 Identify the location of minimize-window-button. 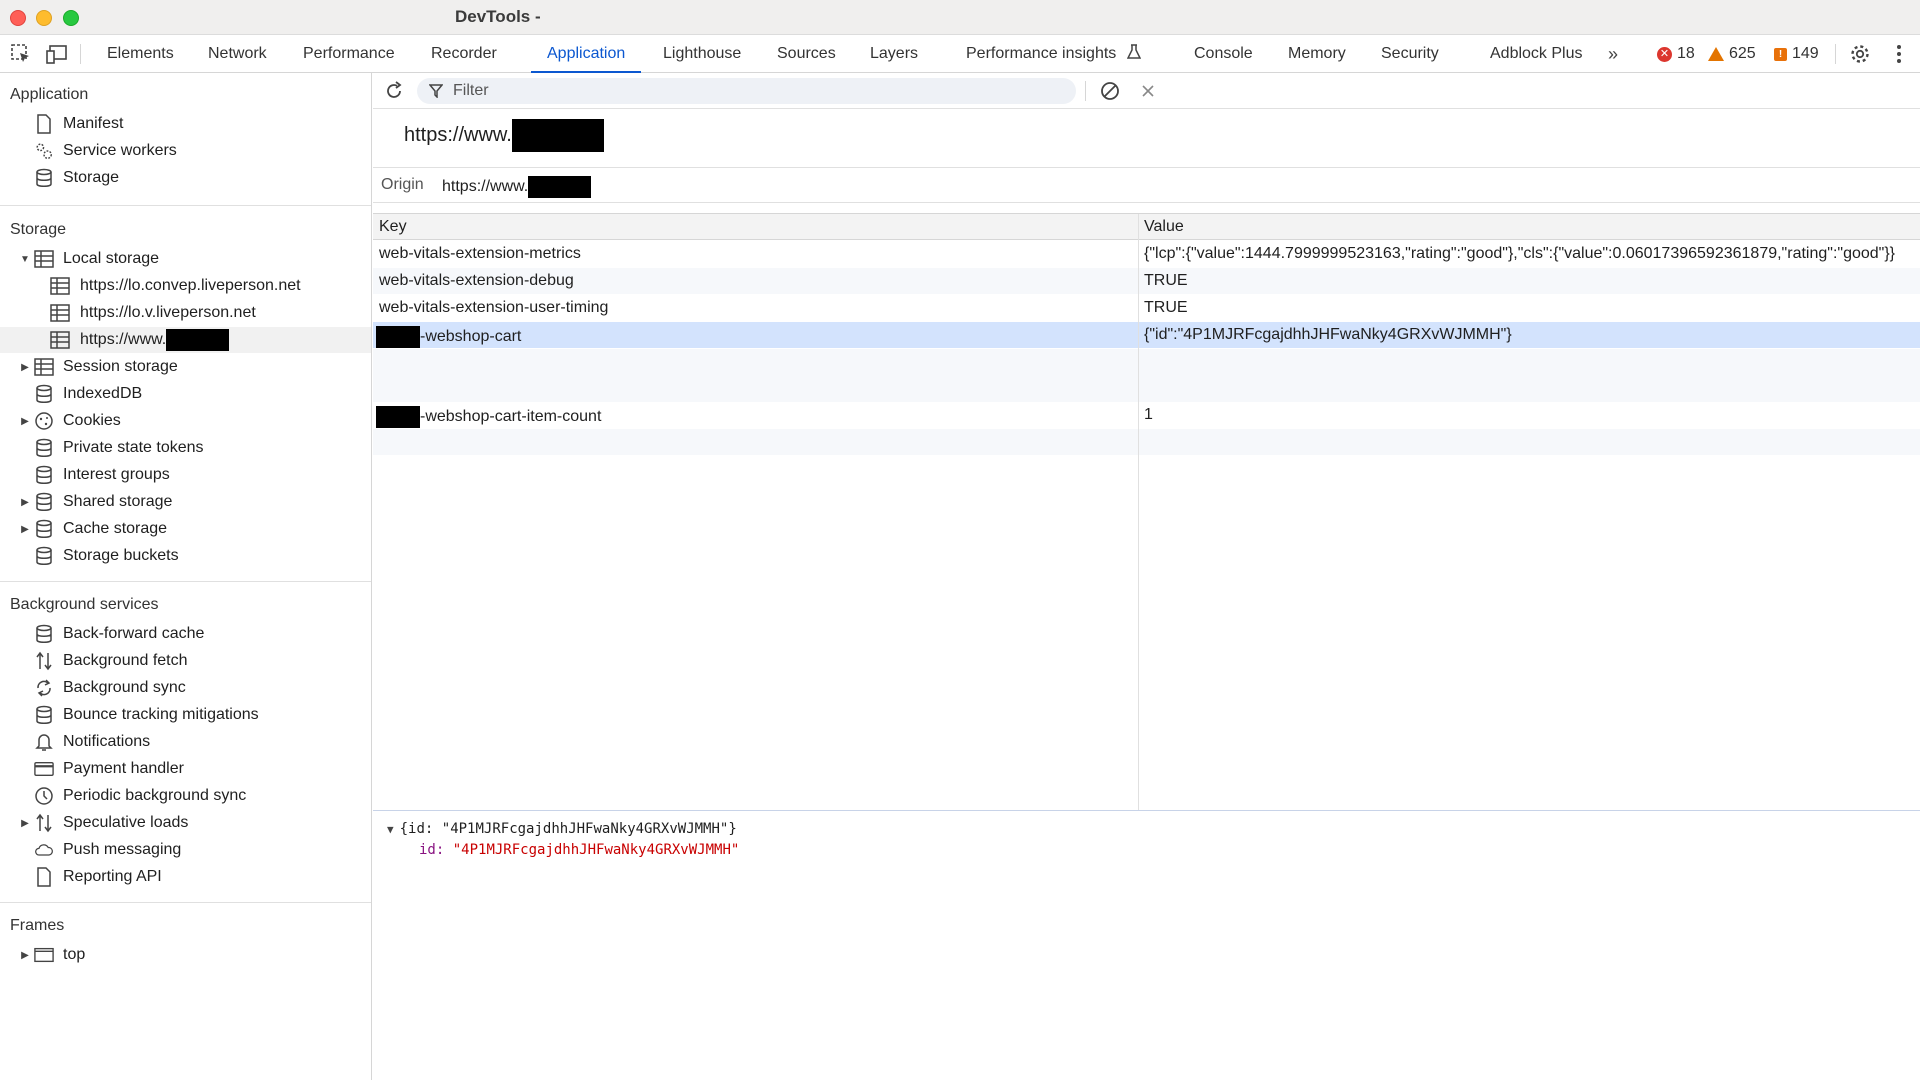
(44, 18).